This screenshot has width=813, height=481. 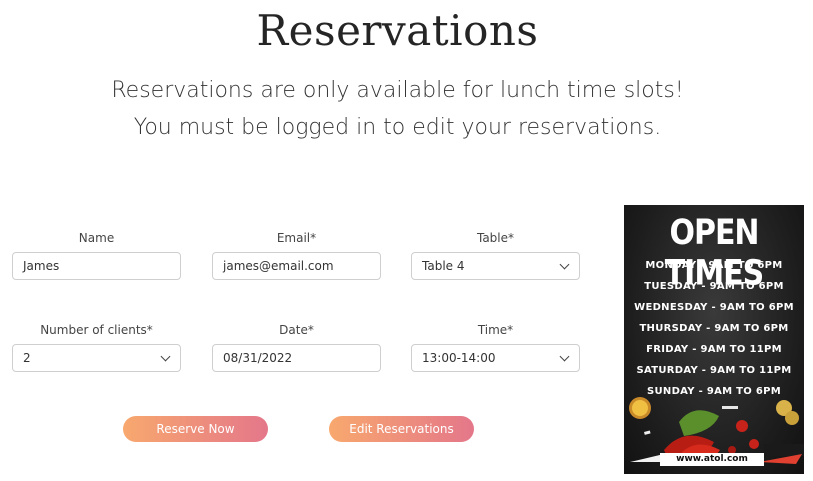 What do you see at coordinates (41, 266) in the screenshot?
I see `name-value: James` at bounding box center [41, 266].